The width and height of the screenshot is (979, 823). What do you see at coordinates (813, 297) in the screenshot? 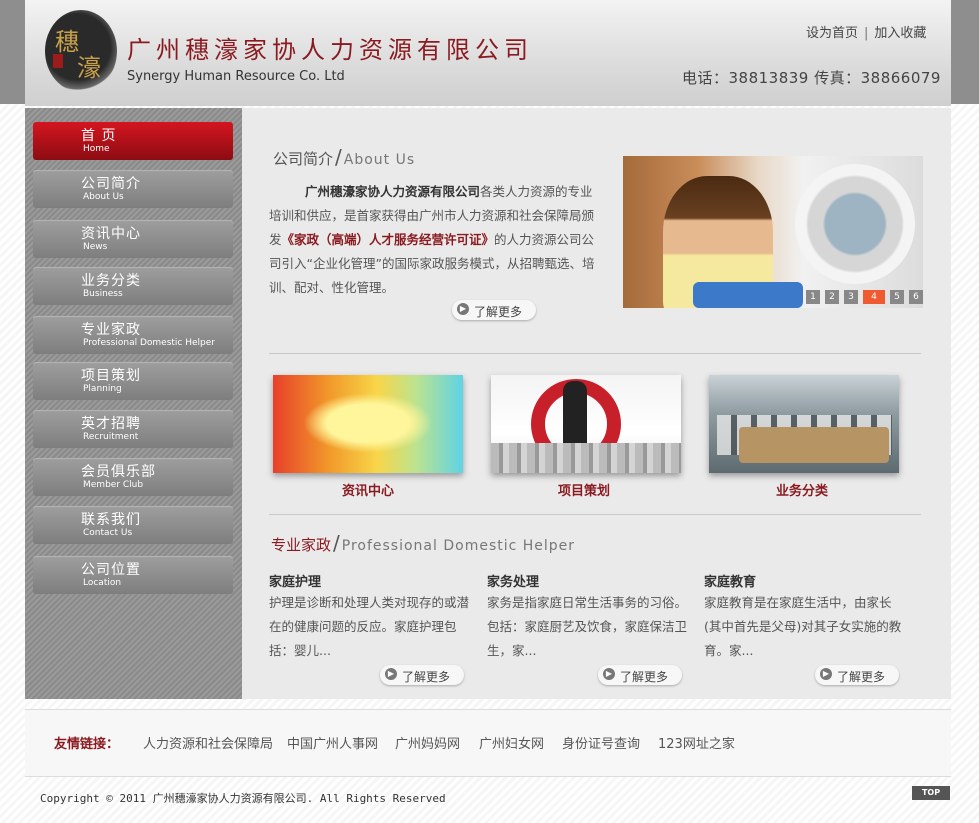
I see `slide-page-button: 1` at bounding box center [813, 297].